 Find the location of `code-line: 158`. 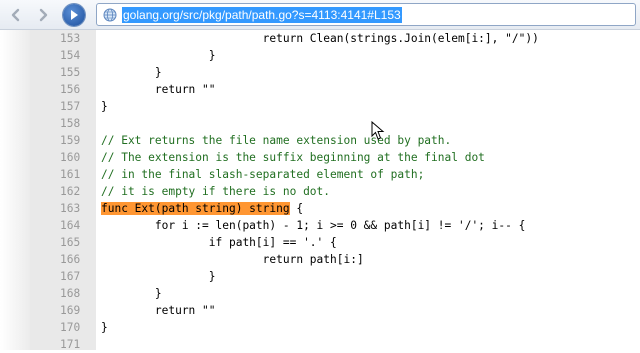

code-line: 158 is located at coordinates (320, 123).